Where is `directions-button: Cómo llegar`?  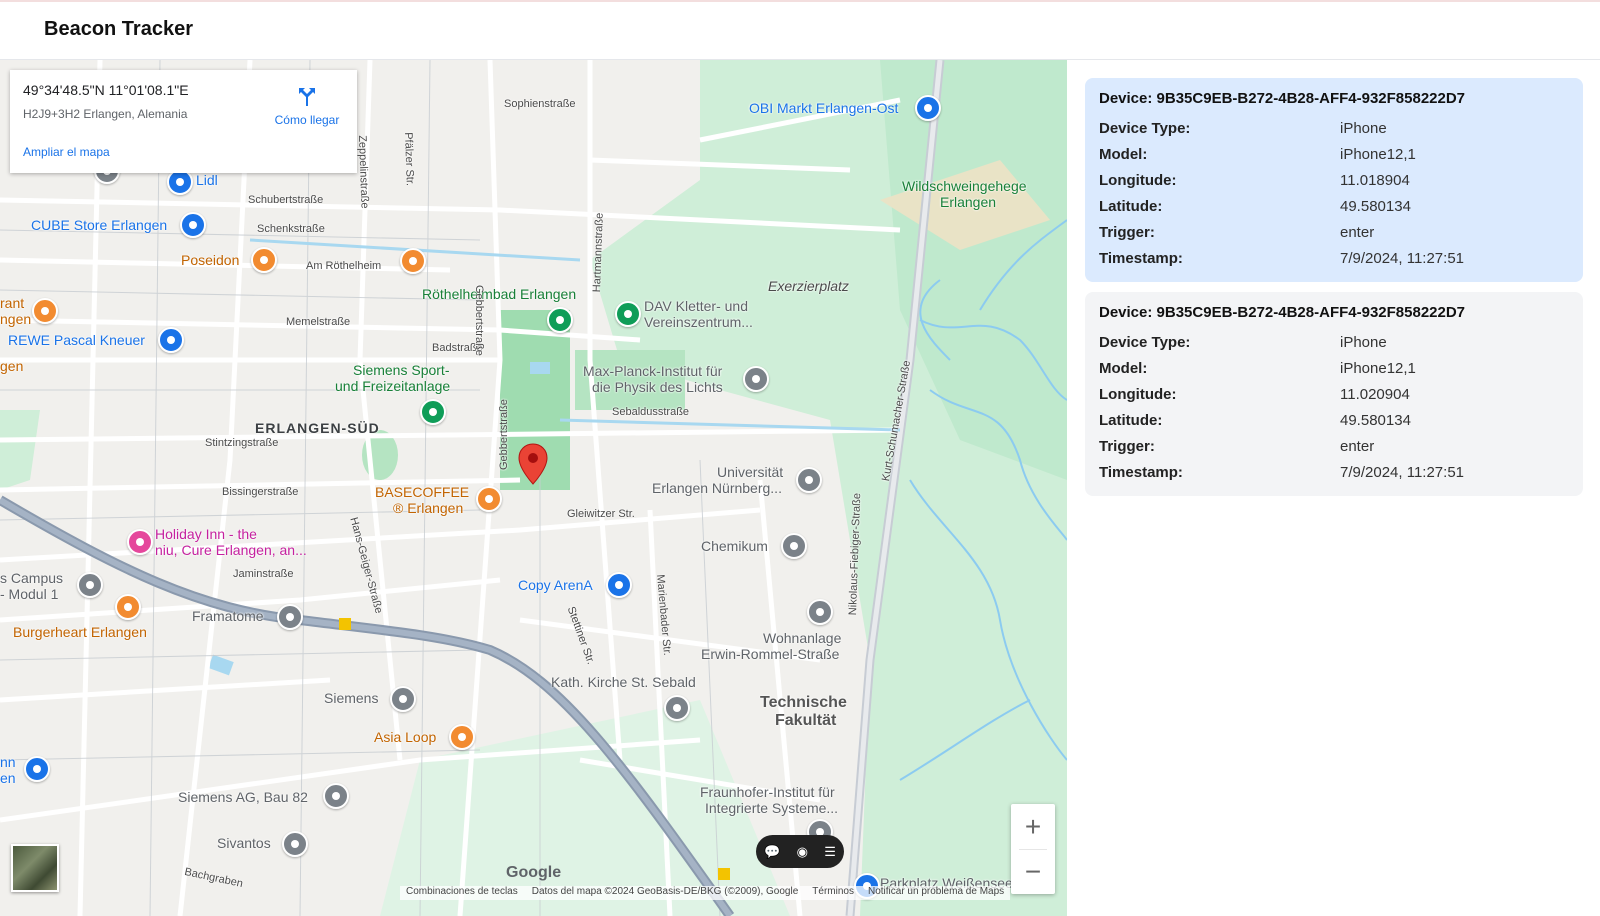 directions-button: Cómo llegar is located at coordinates (307, 105).